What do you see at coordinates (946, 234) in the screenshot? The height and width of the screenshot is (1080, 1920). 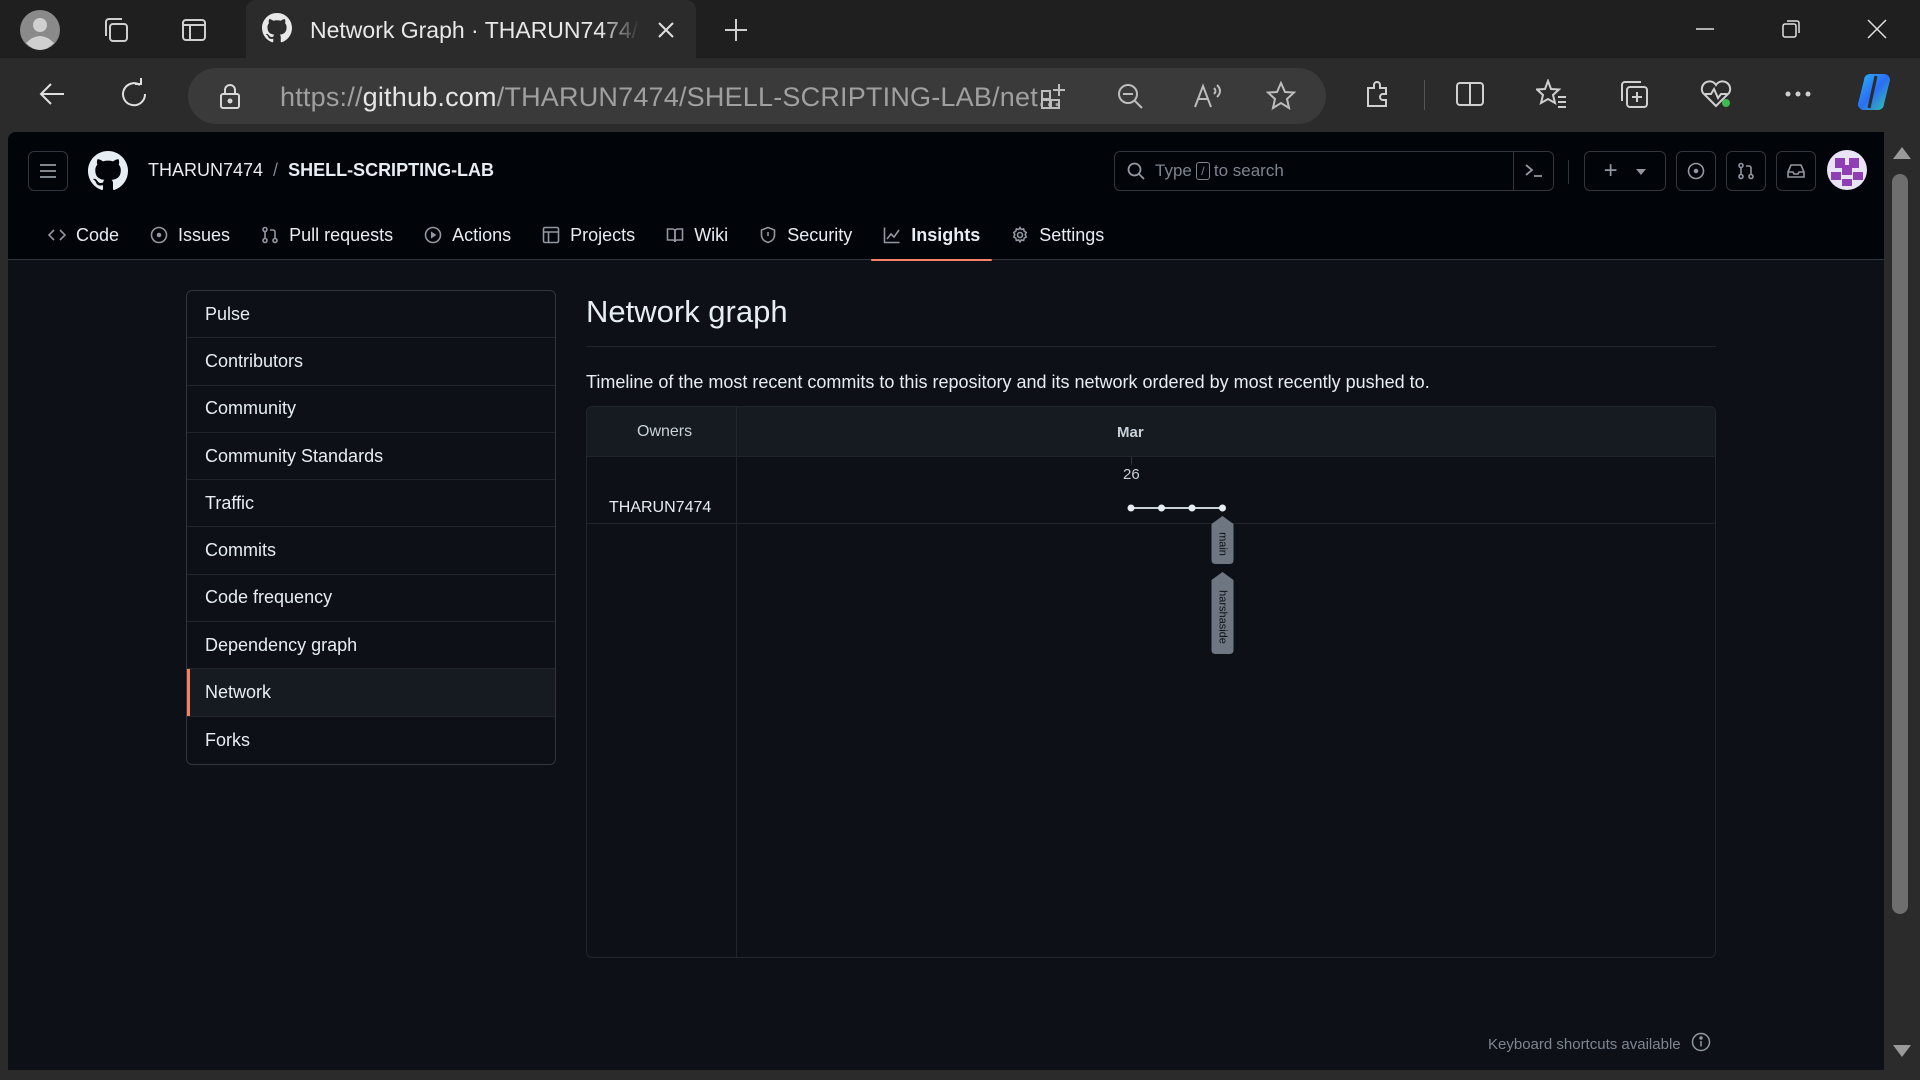 I see `tab-label: Insights` at bounding box center [946, 234].